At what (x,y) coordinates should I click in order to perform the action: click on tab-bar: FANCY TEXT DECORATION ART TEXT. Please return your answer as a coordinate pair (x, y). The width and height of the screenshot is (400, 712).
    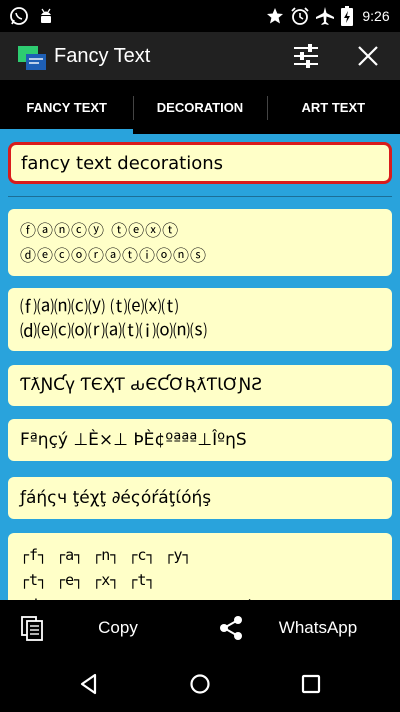
    Looking at the image, I should click on (200, 107).